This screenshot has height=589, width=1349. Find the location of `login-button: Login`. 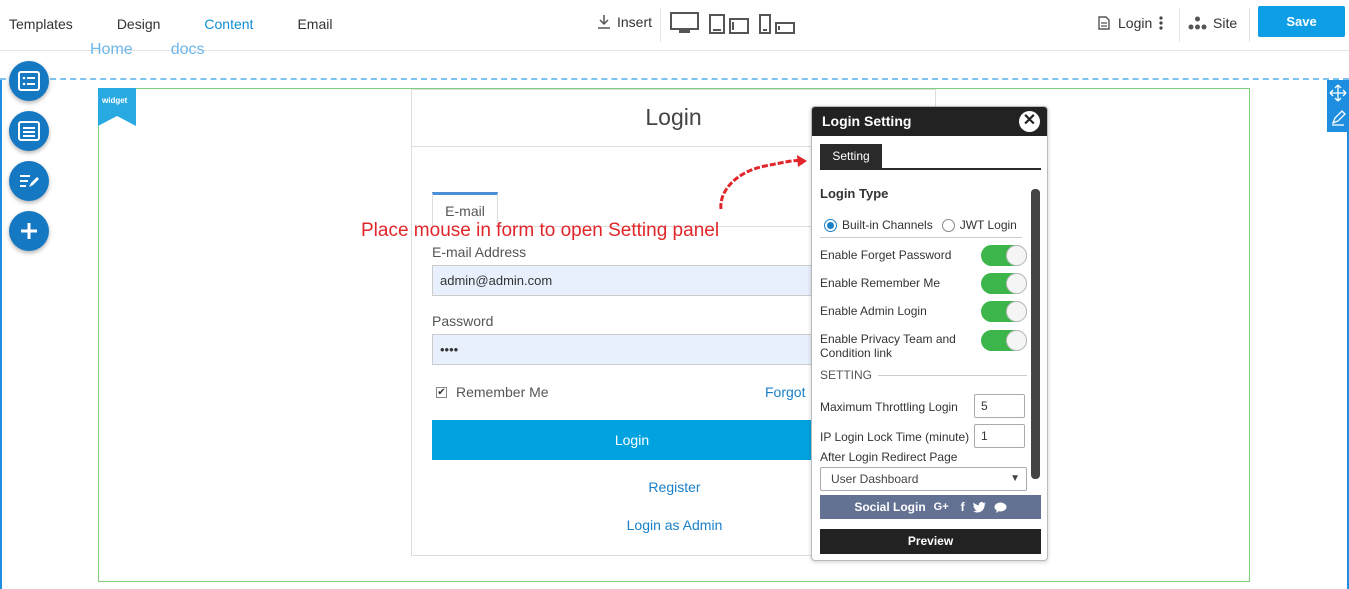

login-button: Login is located at coordinates (632, 440).